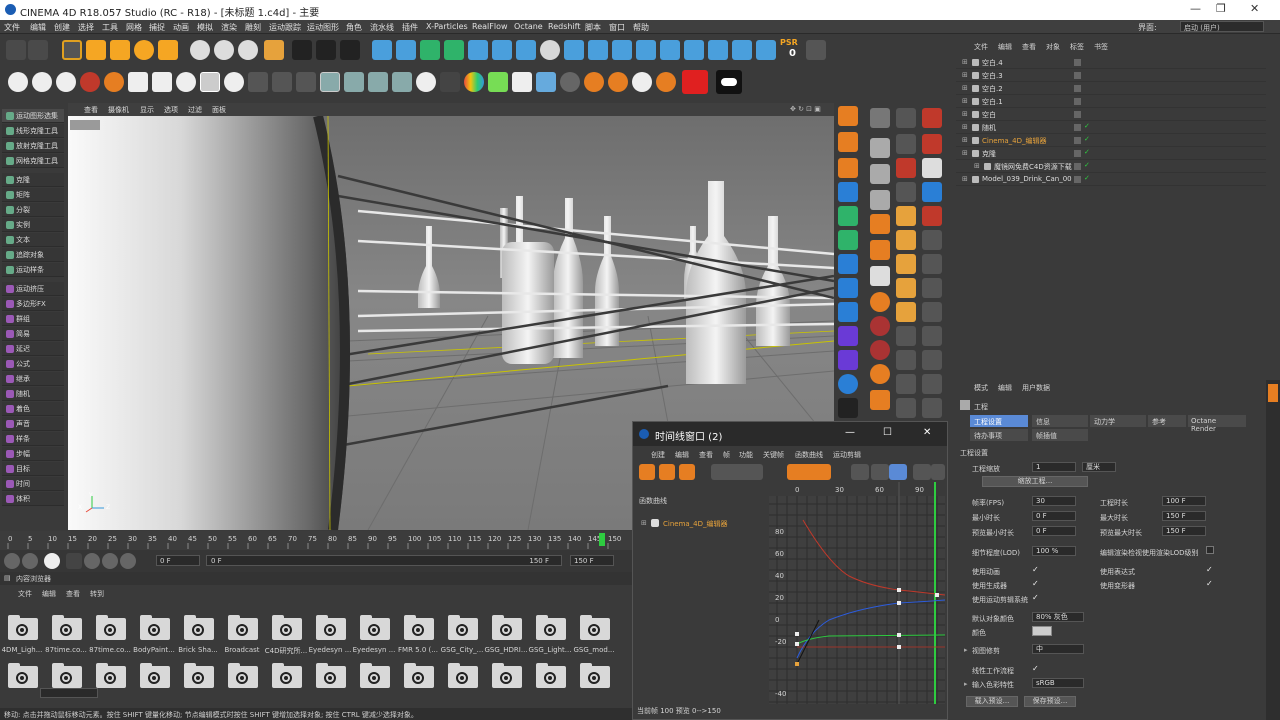  What do you see at coordinates (33, 439) in the screenshot?
I see `spline-effector-item: 样条` at bounding box center [33, 439].